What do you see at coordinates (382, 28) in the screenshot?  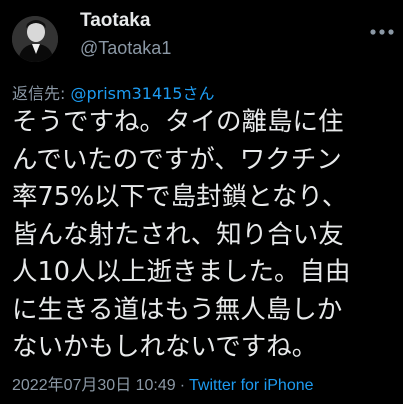 I see `more-horizontal-icon` at bounding box center [382, 28].